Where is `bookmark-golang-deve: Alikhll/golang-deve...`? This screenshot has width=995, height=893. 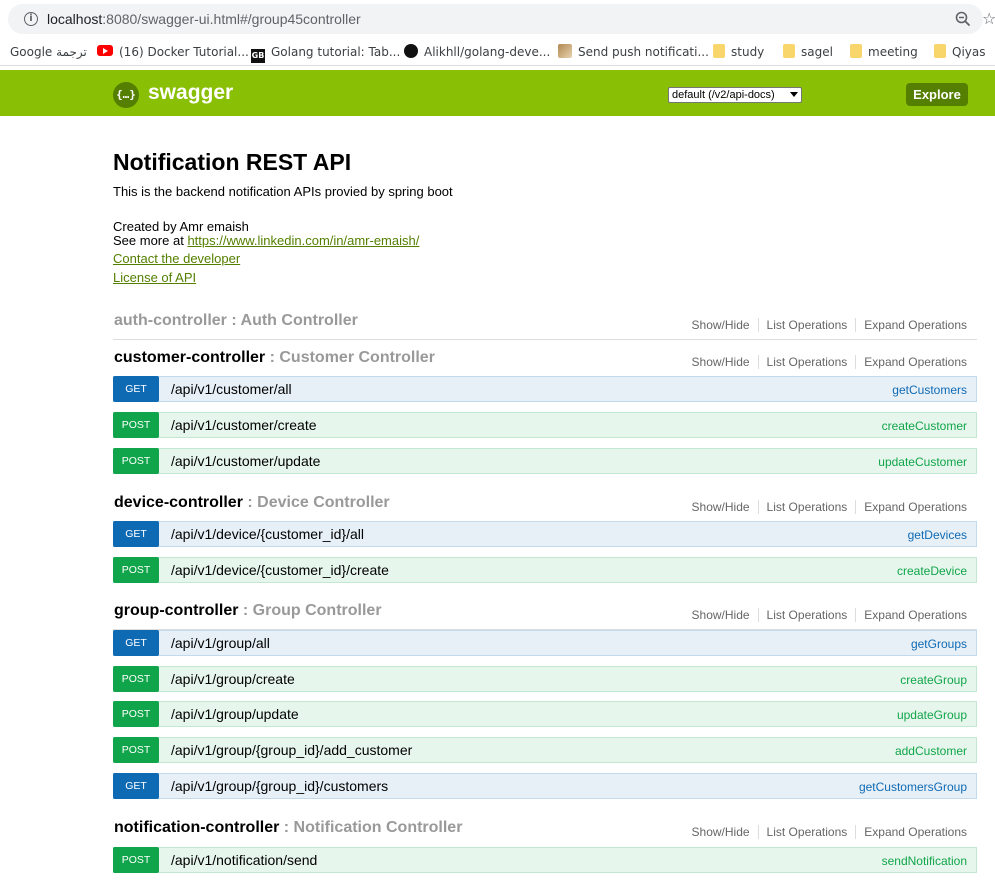 bookmark-golang-deve: Alikhll/golang-deve... is located at coordinates (477, 52).